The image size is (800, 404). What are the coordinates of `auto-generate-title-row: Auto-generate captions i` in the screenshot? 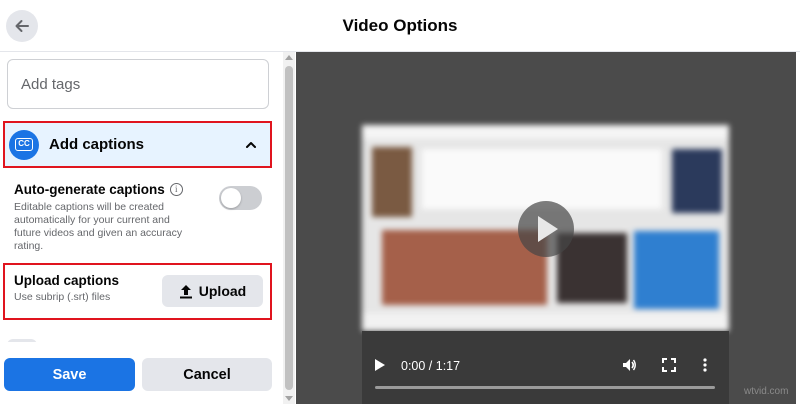 It's located at (98, 189).